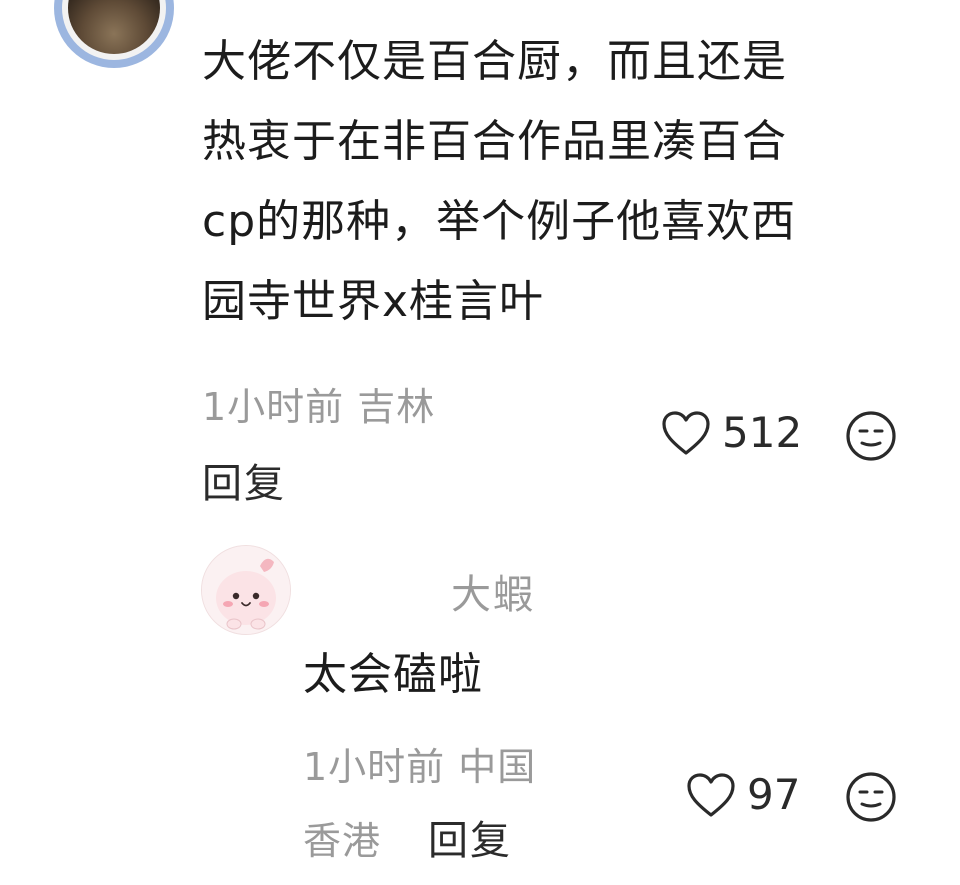  I want to click on reply-reply-button: 回复, so click(470, 837).